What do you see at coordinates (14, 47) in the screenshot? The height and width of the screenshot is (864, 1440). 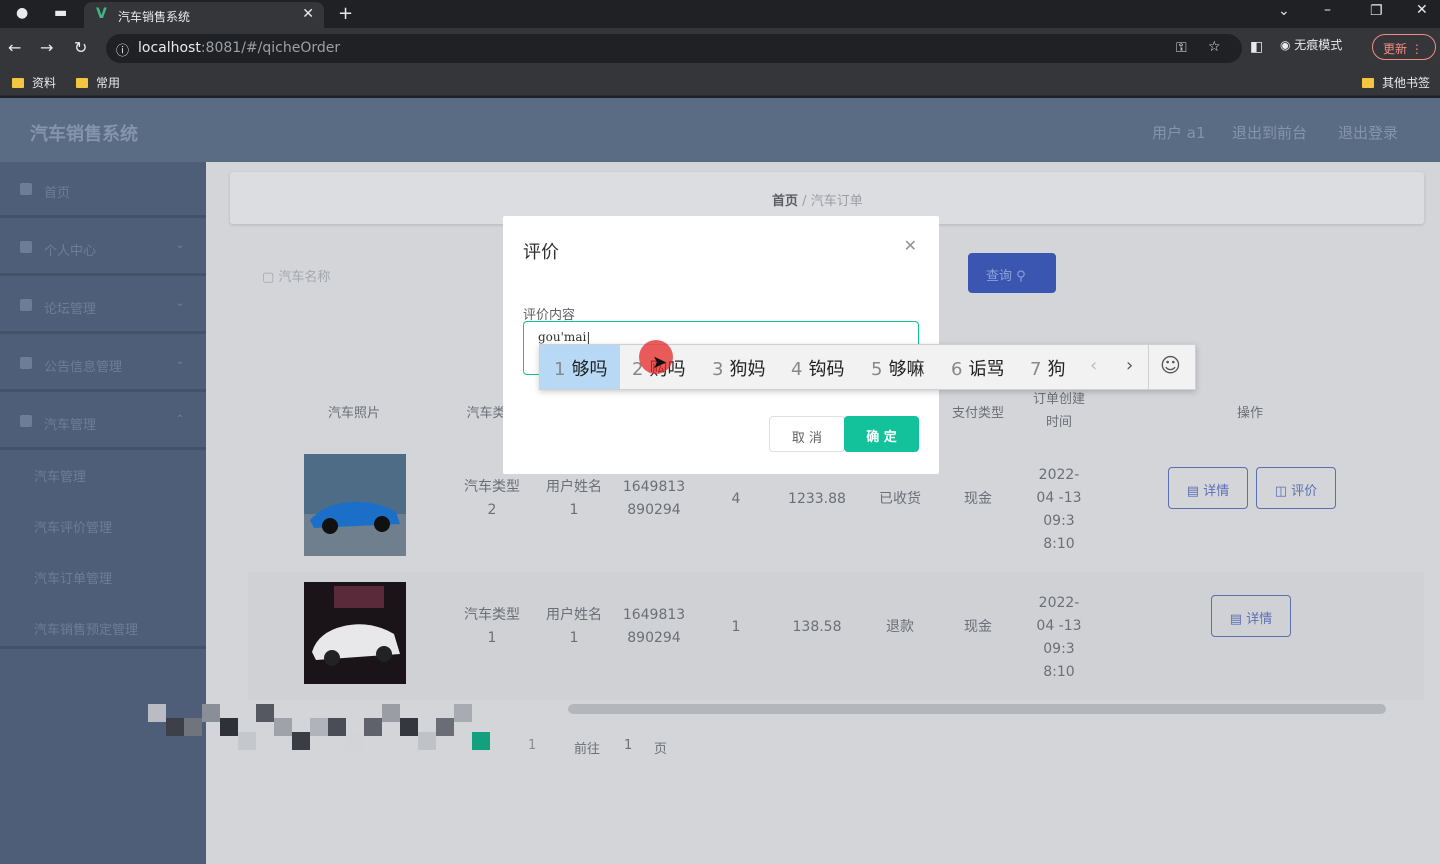 I see `back-icon: ←` at bounding box center [14, 47].